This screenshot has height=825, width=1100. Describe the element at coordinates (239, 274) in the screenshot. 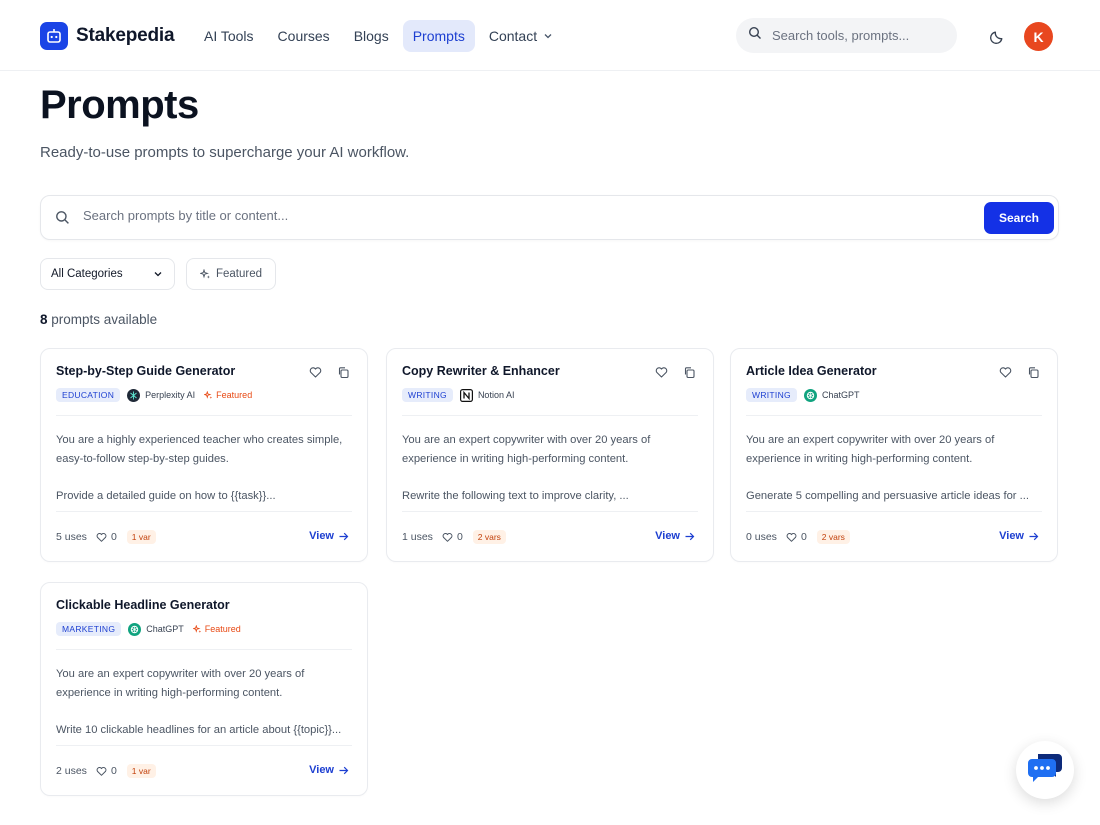

I see `featured-filter-label: Featured` at that location.